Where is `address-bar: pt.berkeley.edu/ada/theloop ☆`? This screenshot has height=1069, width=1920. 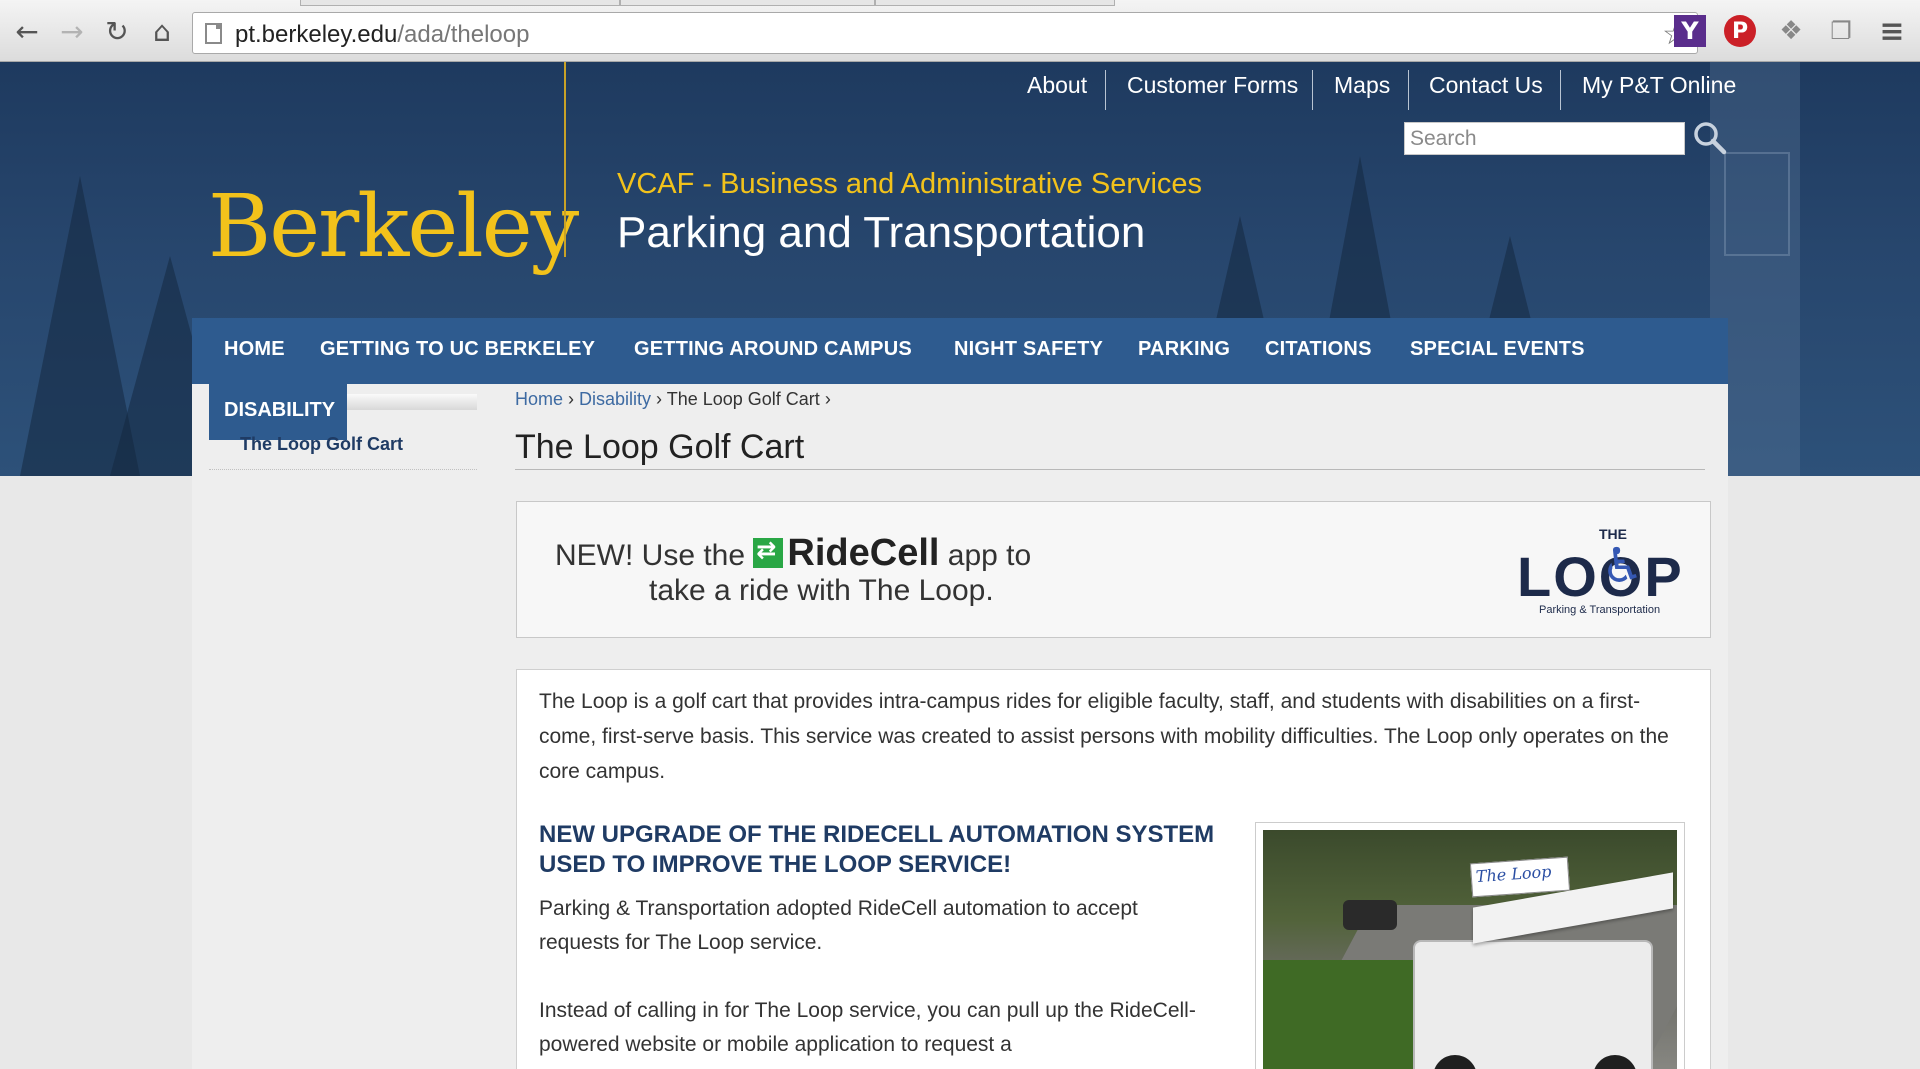 address-bar: pt.berkeley.edu/ada/theloop ☆ is located at coordinates (945, 33).